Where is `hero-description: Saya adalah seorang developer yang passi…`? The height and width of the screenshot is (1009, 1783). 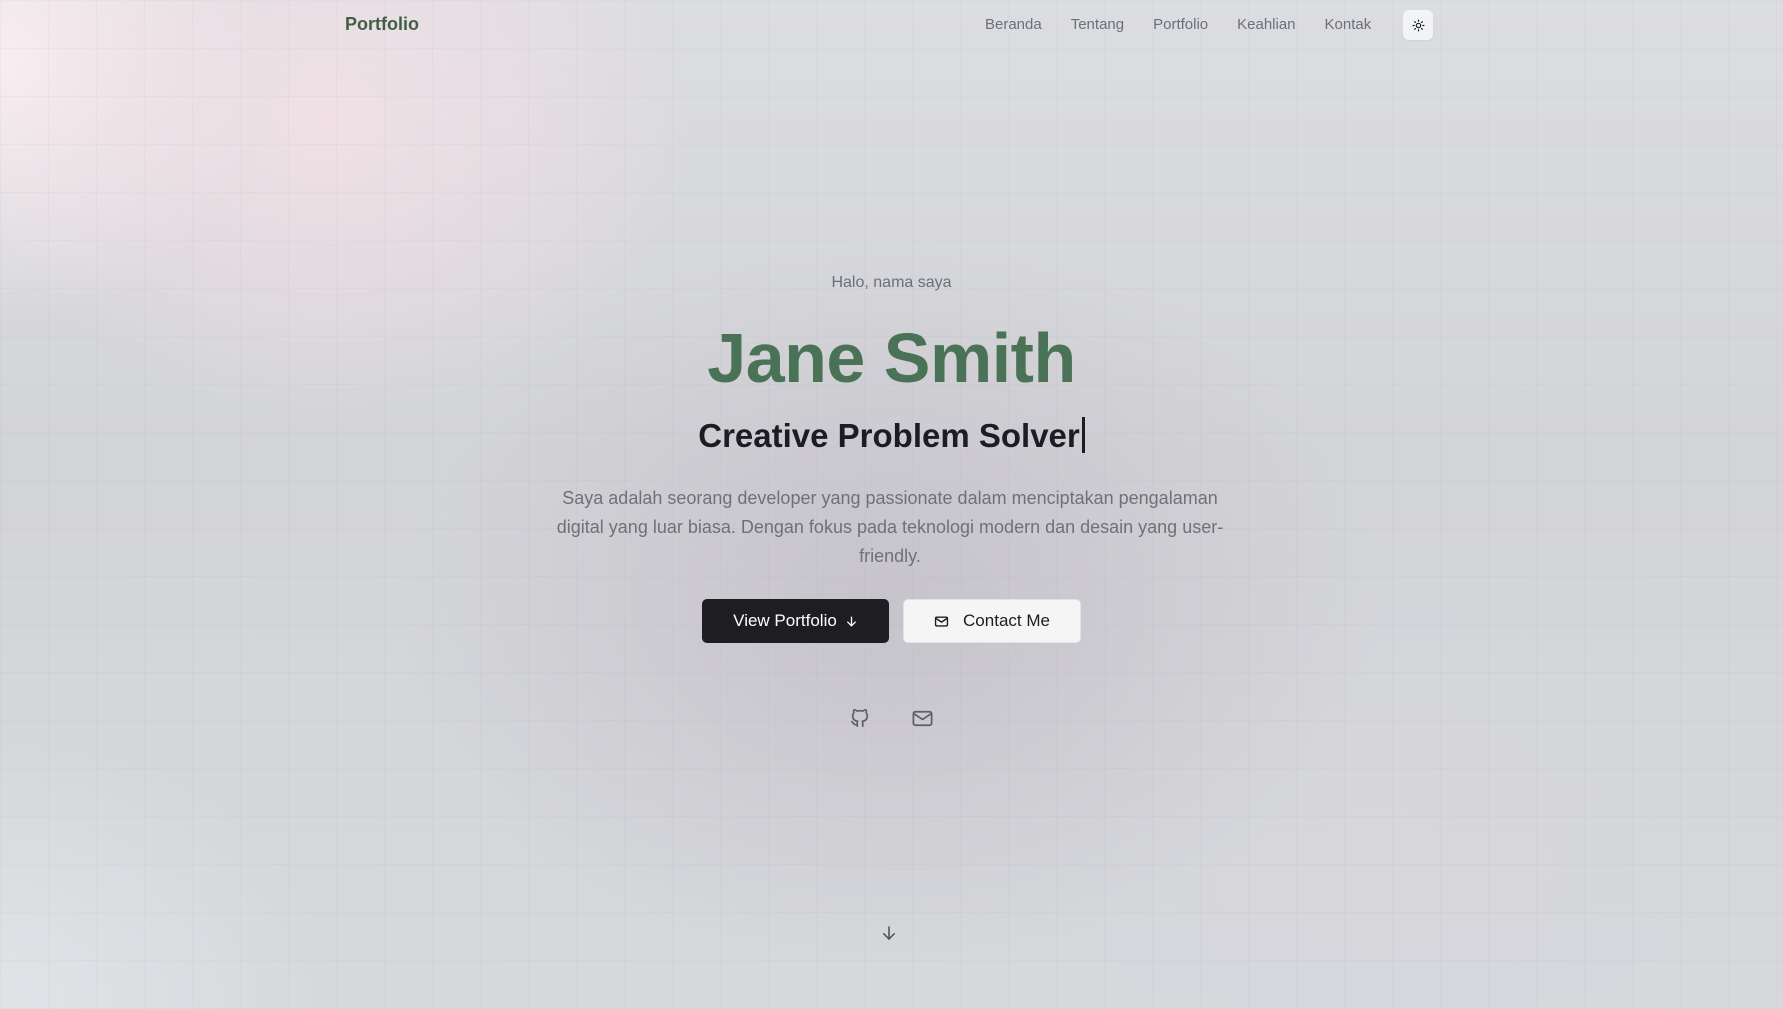 hero-description: Saya adalah seorang developer yang passi… is located at coordinates (890, 527).